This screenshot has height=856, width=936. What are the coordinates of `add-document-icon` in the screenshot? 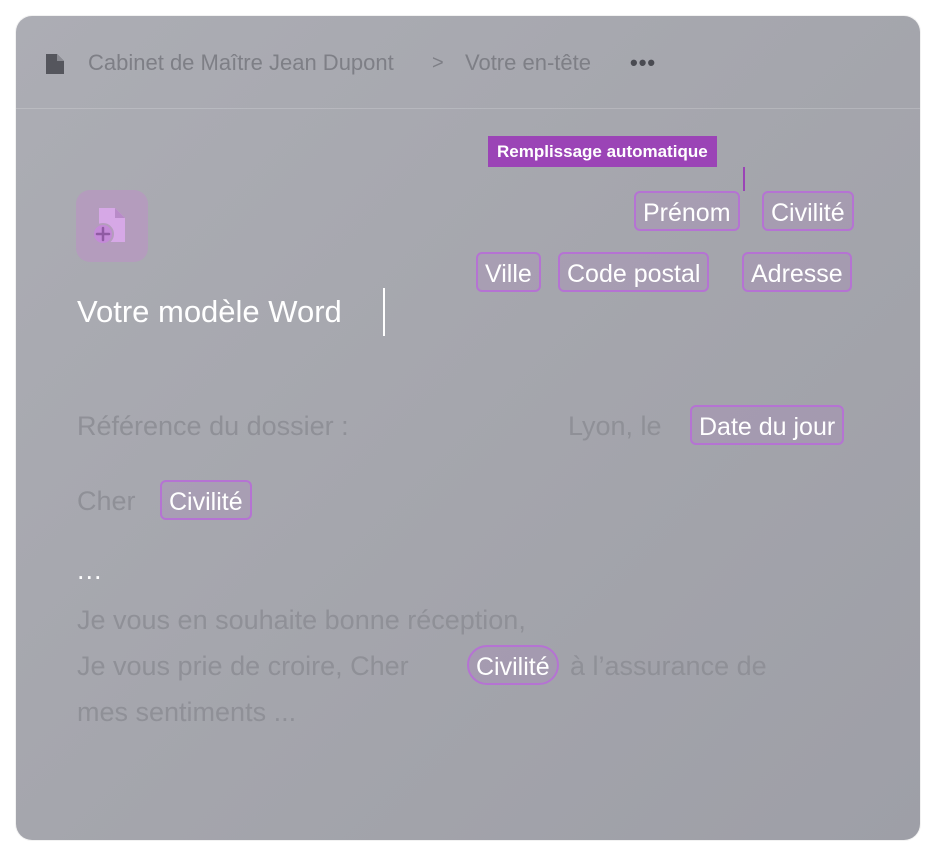 It's located at (112, 226).